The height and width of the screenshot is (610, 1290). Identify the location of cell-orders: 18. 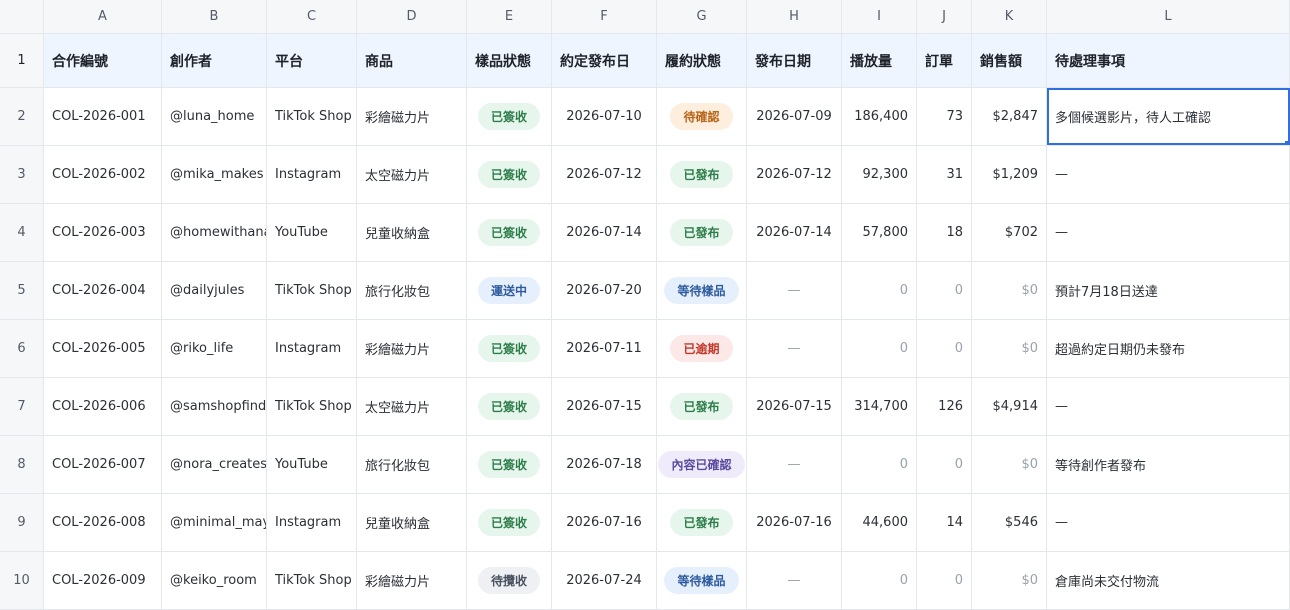
(944, 232).